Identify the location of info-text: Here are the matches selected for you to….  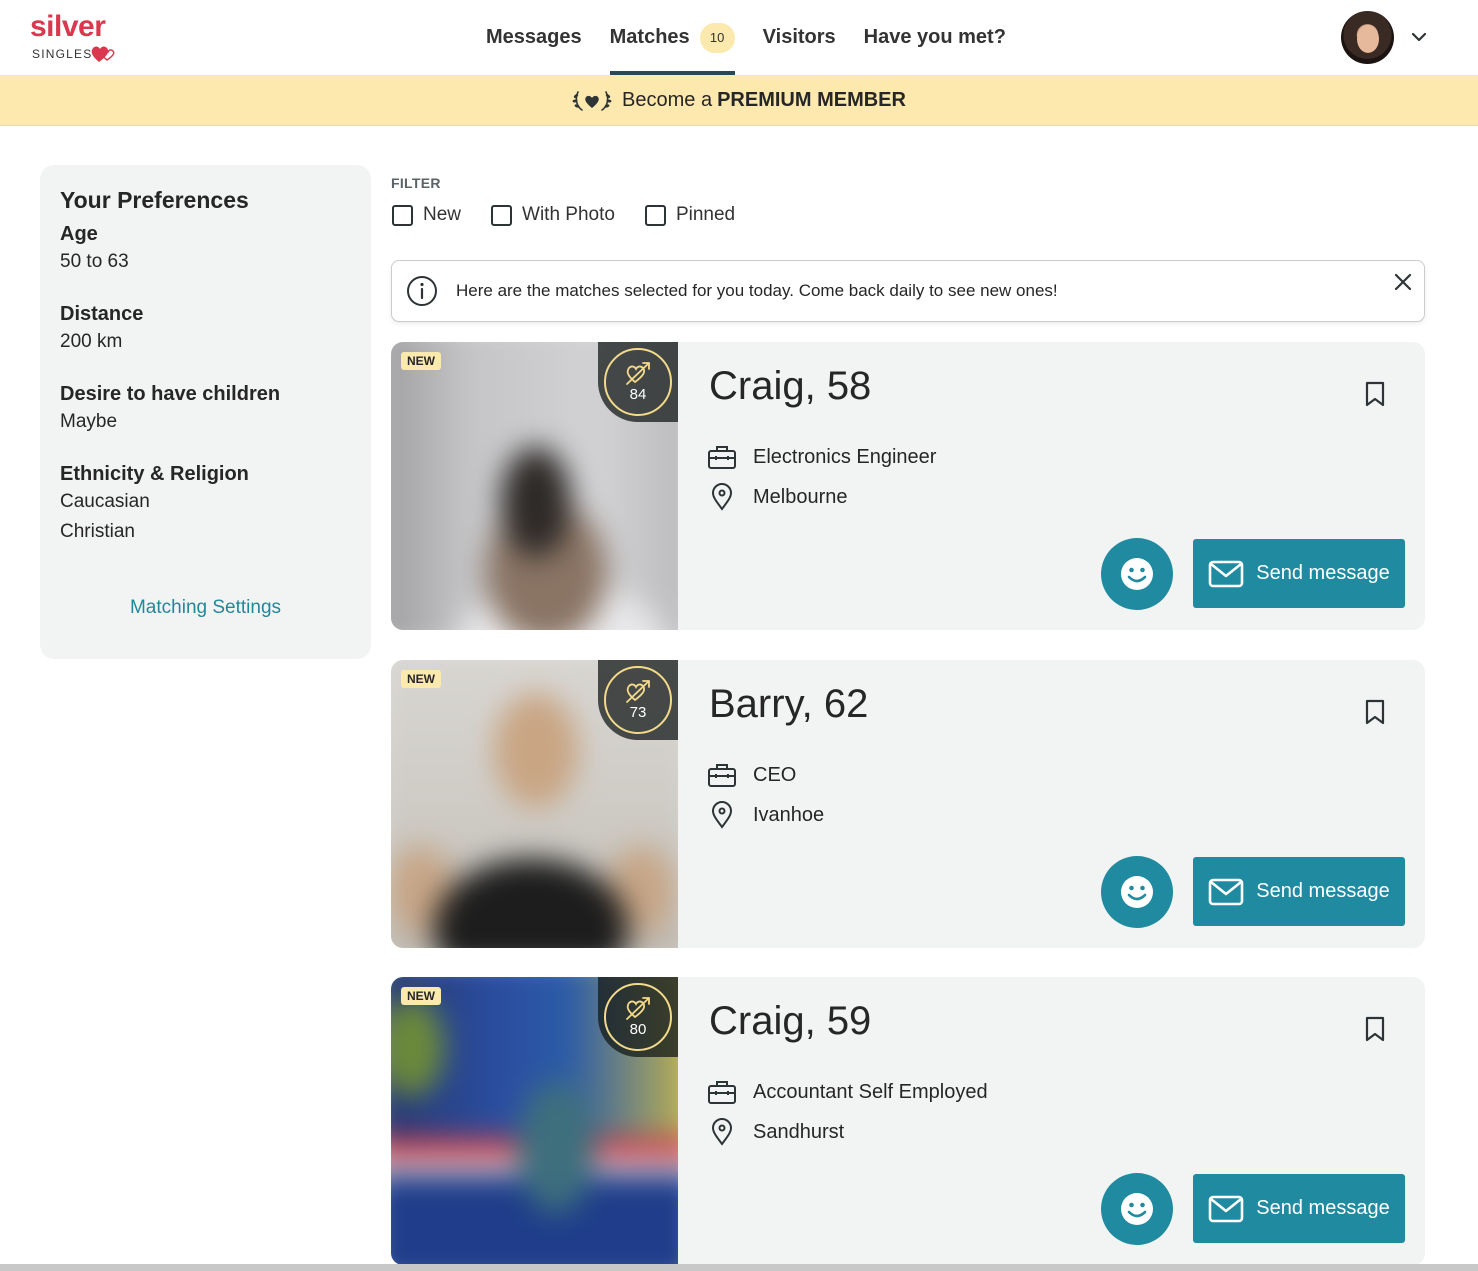
(757, 290).